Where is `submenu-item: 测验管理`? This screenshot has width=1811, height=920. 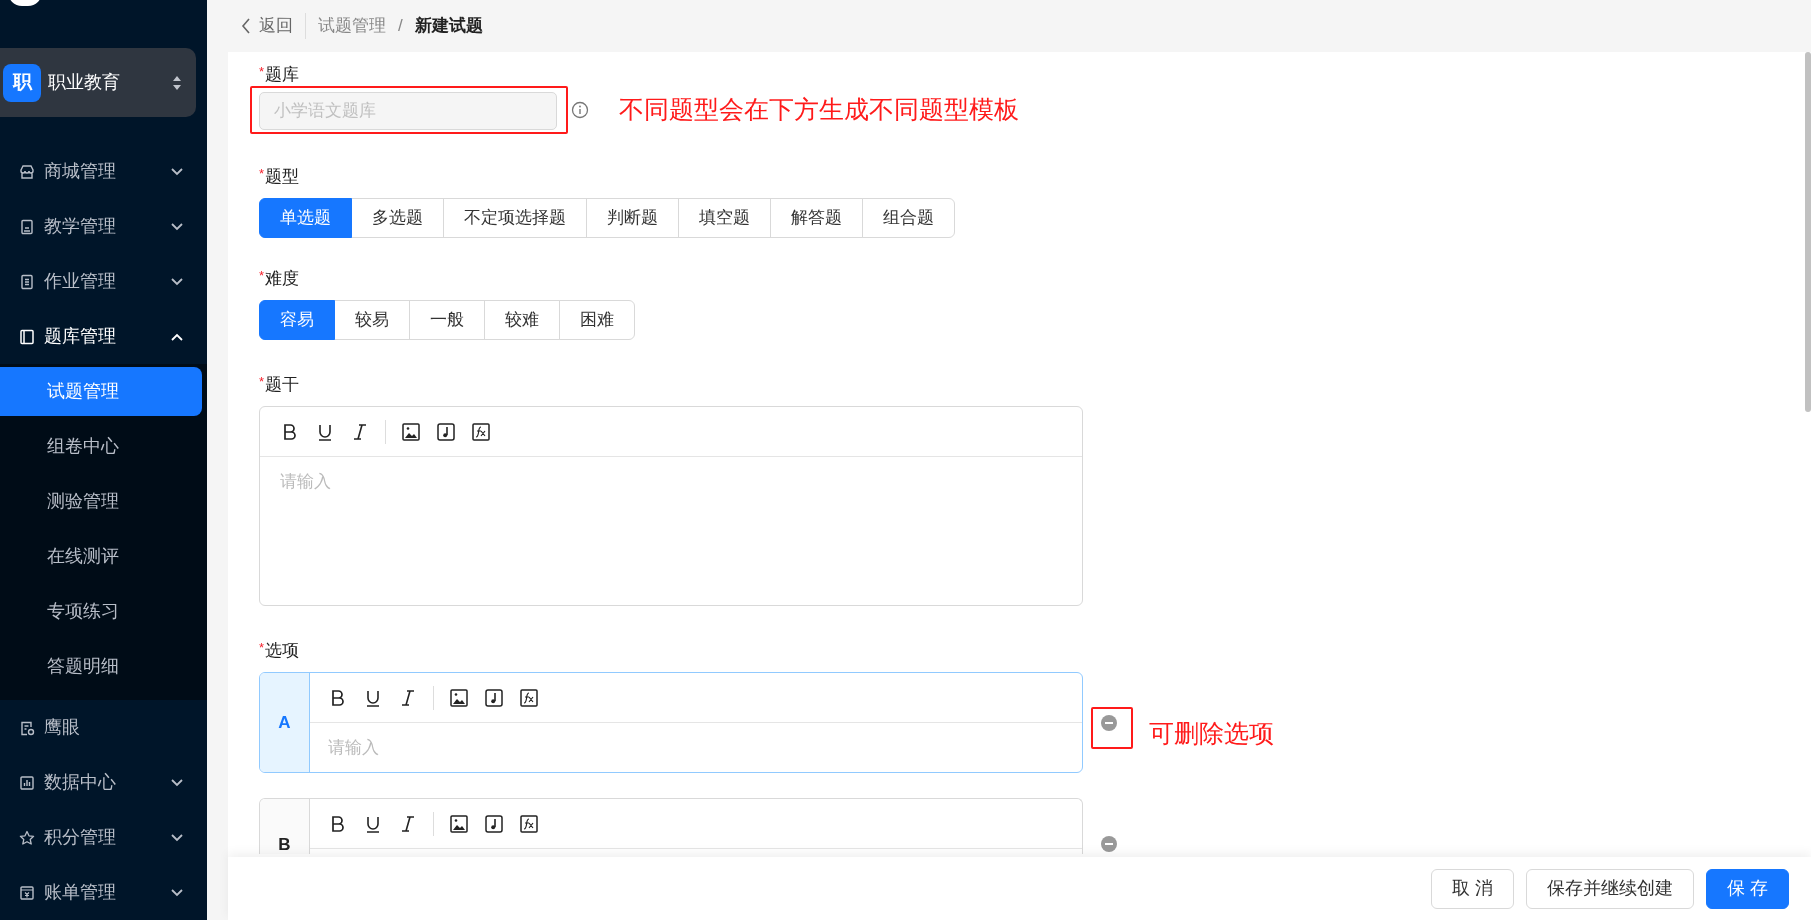
submenu-item: 测验管理 is located at coordinates (101, 501).